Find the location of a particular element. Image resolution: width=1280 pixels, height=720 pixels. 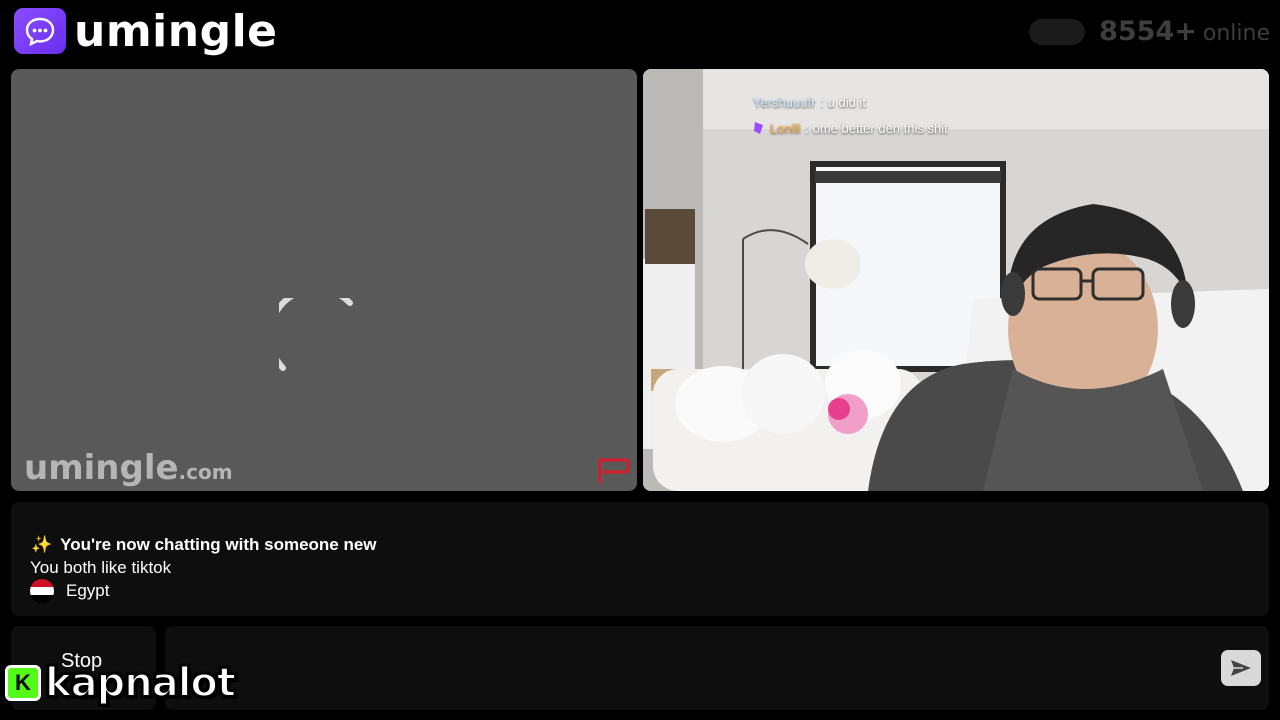

online-toggle is located at coordinates (1057, 31).